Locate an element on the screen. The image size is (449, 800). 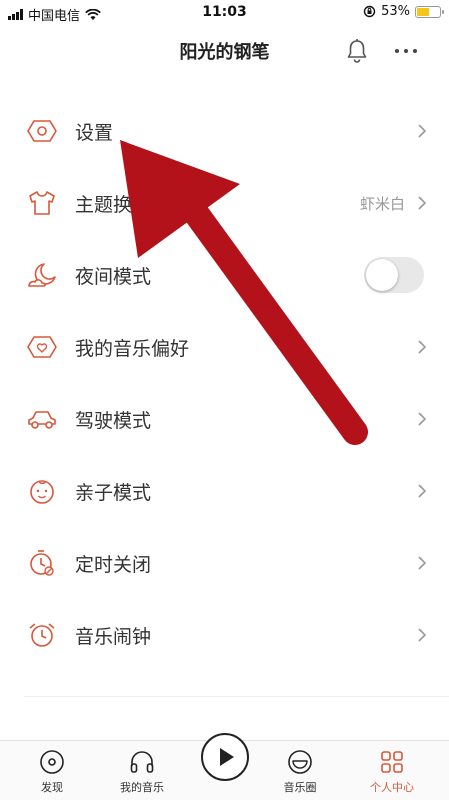
tab-profile: 个人中心 is located at coordinates (392, 770).